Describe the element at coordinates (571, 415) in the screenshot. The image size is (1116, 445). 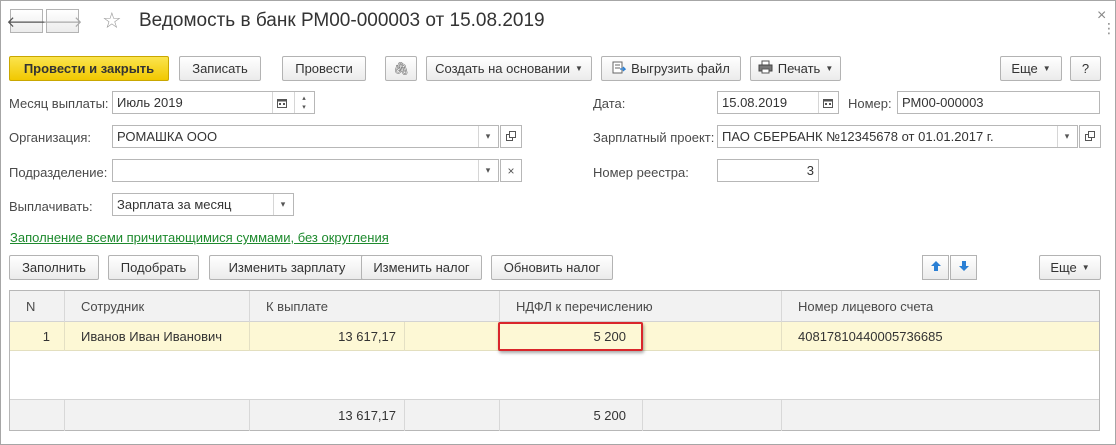
I see `footer-ndfl-total: 5 200` at that location.